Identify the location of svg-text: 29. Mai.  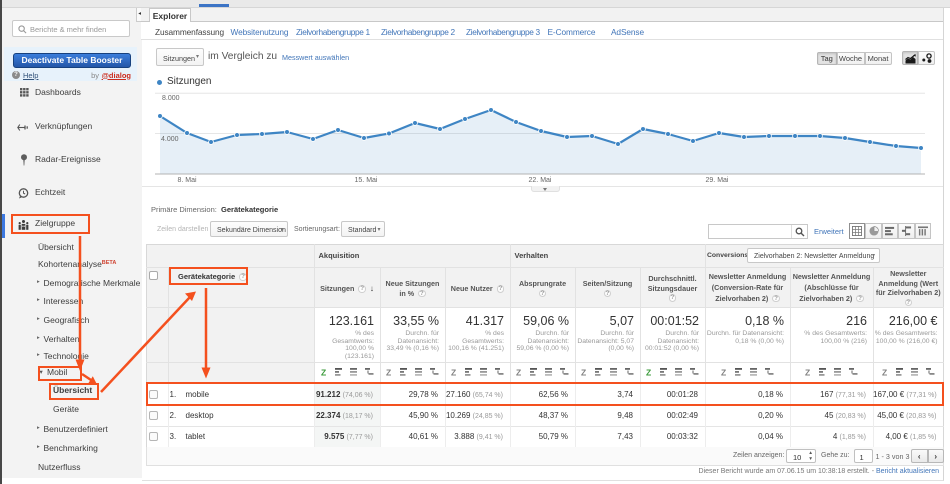
(717, 180).